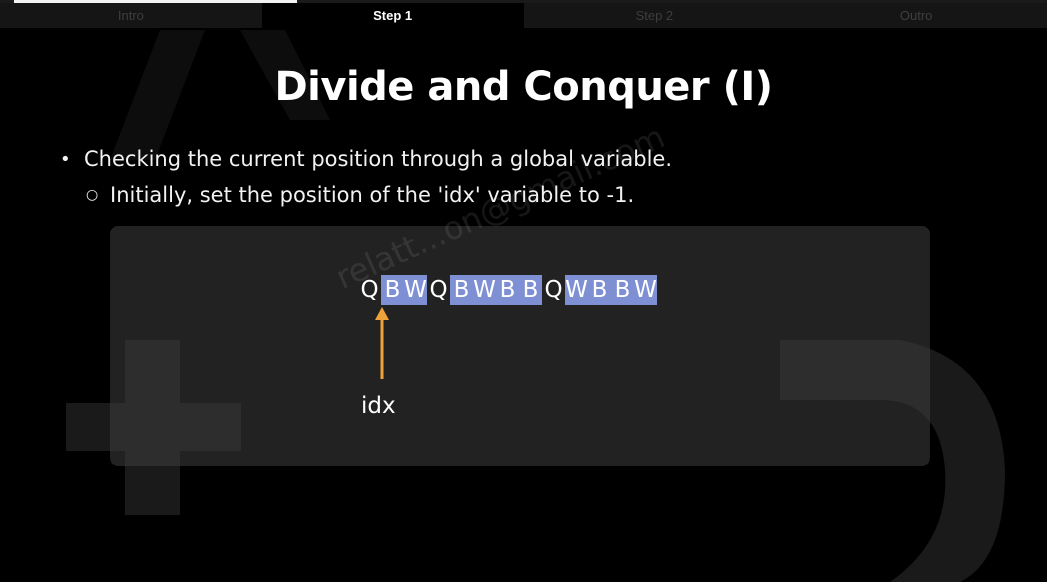  Describe the element at coordinates (382, 343) in the screenshot. I see `idx-pointer-arrow-icon` at that location.